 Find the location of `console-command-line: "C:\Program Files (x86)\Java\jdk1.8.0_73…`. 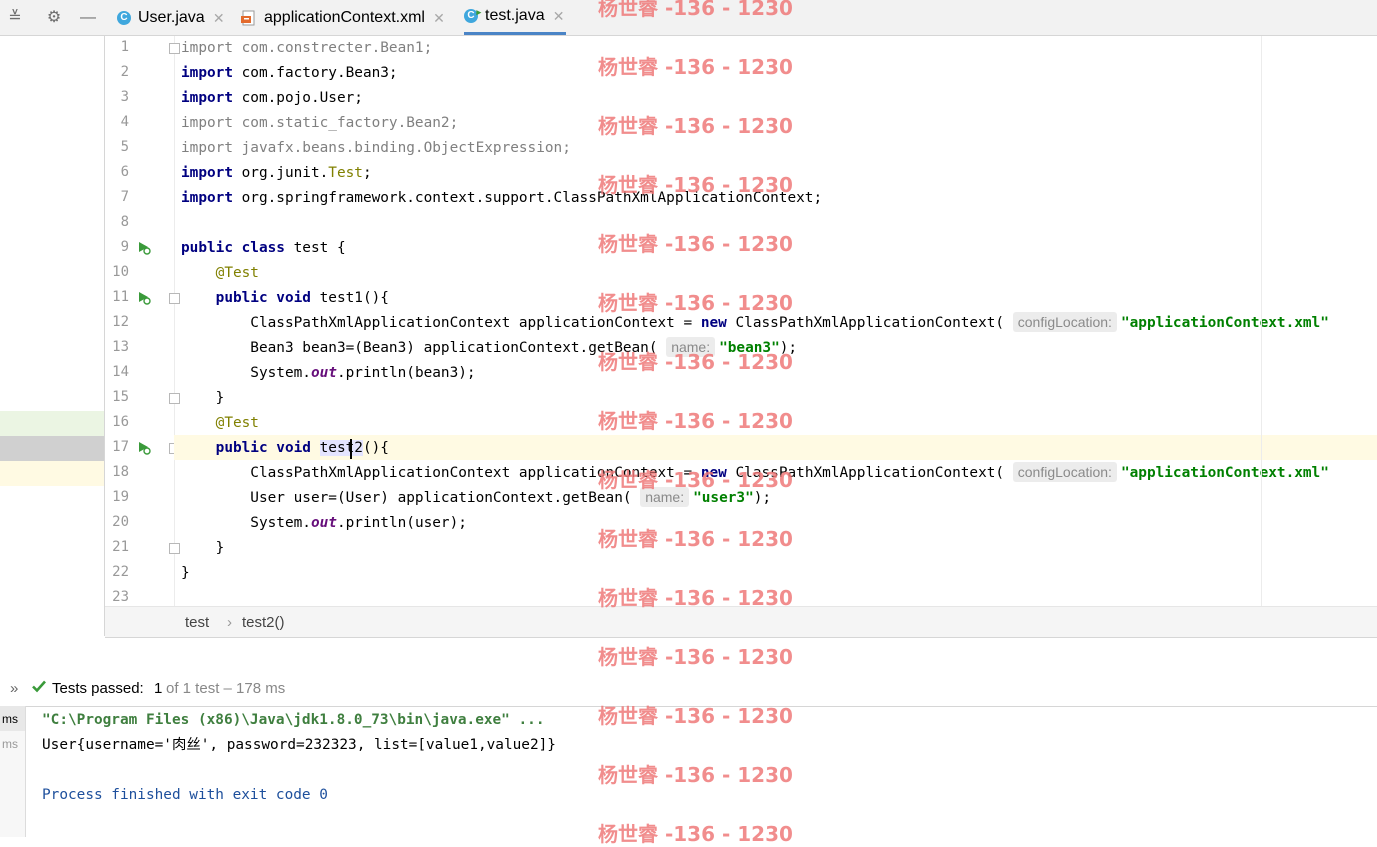

console-command-line: "C:\Program Files (x86)\Java\jdk1.8.0_73… is located at coordinates (293, 720).